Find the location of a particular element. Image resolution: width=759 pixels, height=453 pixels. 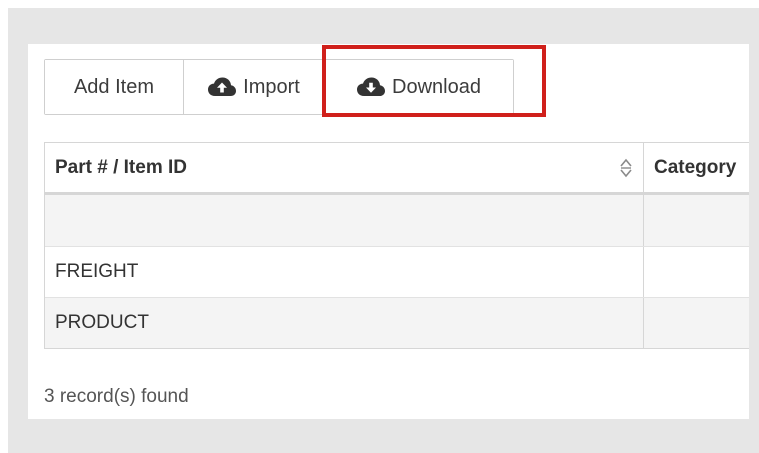

import-label: Import is located at coordinates (271, 86).